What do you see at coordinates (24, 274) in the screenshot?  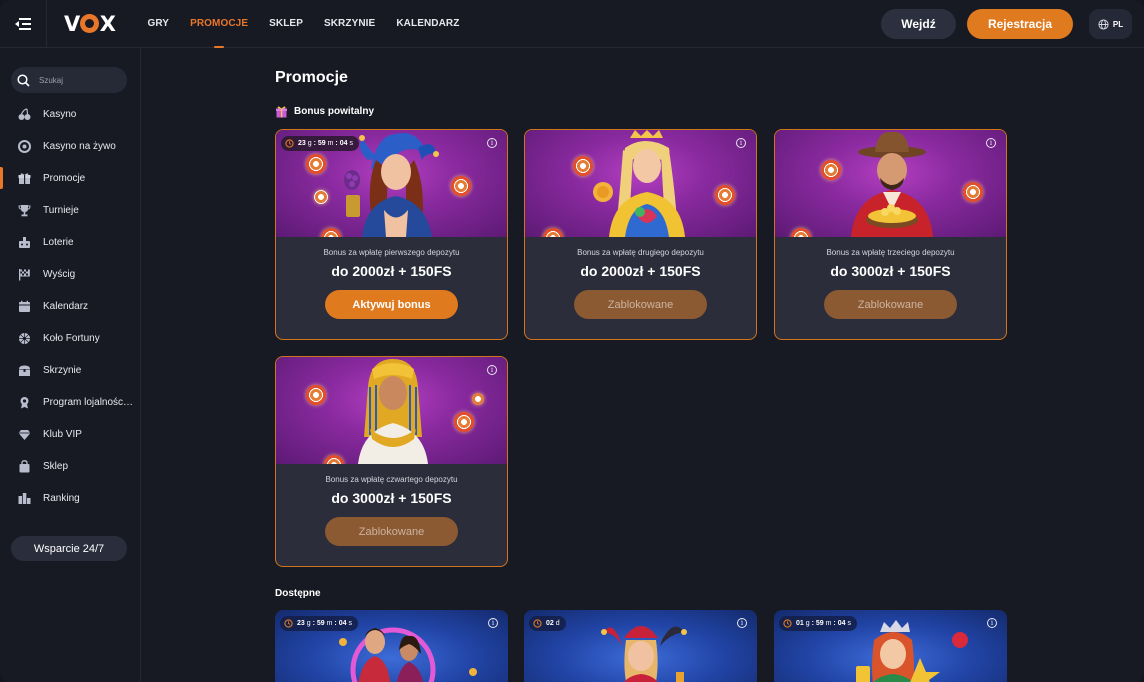 I see `race-flag-icon` at bounding box center [24, 274].